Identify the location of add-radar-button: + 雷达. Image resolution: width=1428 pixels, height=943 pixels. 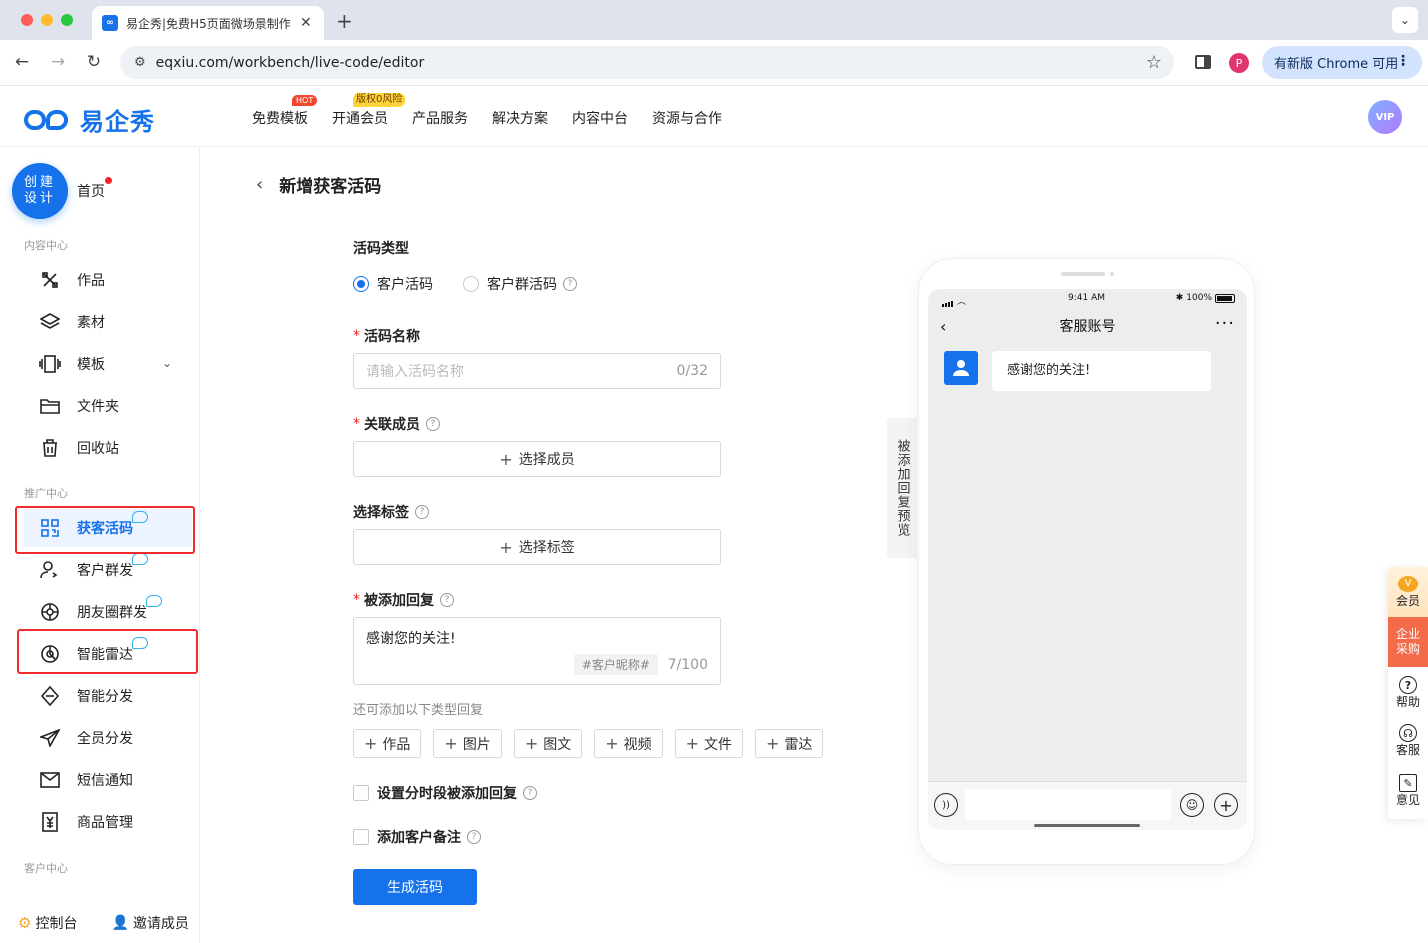
(789, 743).